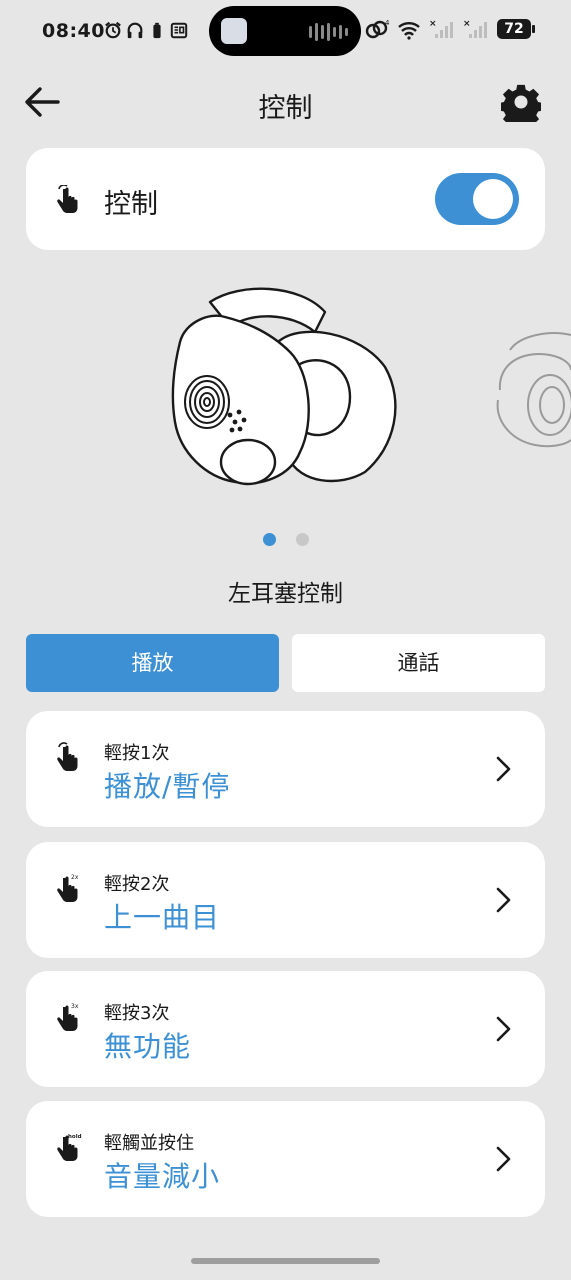 The height and width of the screenshot is (1280, 571). What do you see at coordinates (68, 888) in the screenshot?
I see `double-tap-hand-icon: 2x` at bounding box center [68, 888].